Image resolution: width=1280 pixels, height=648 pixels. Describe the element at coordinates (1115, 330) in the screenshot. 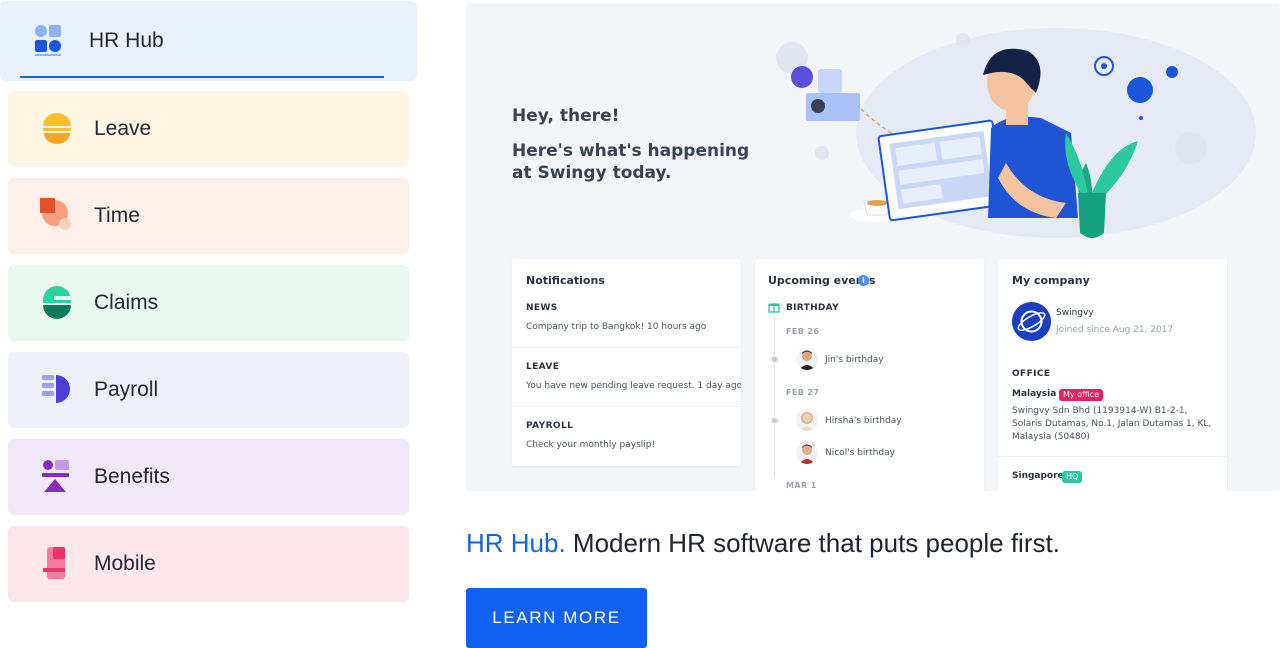

I see `company-join-date: Joined since Aug 21, 2017` at that location.